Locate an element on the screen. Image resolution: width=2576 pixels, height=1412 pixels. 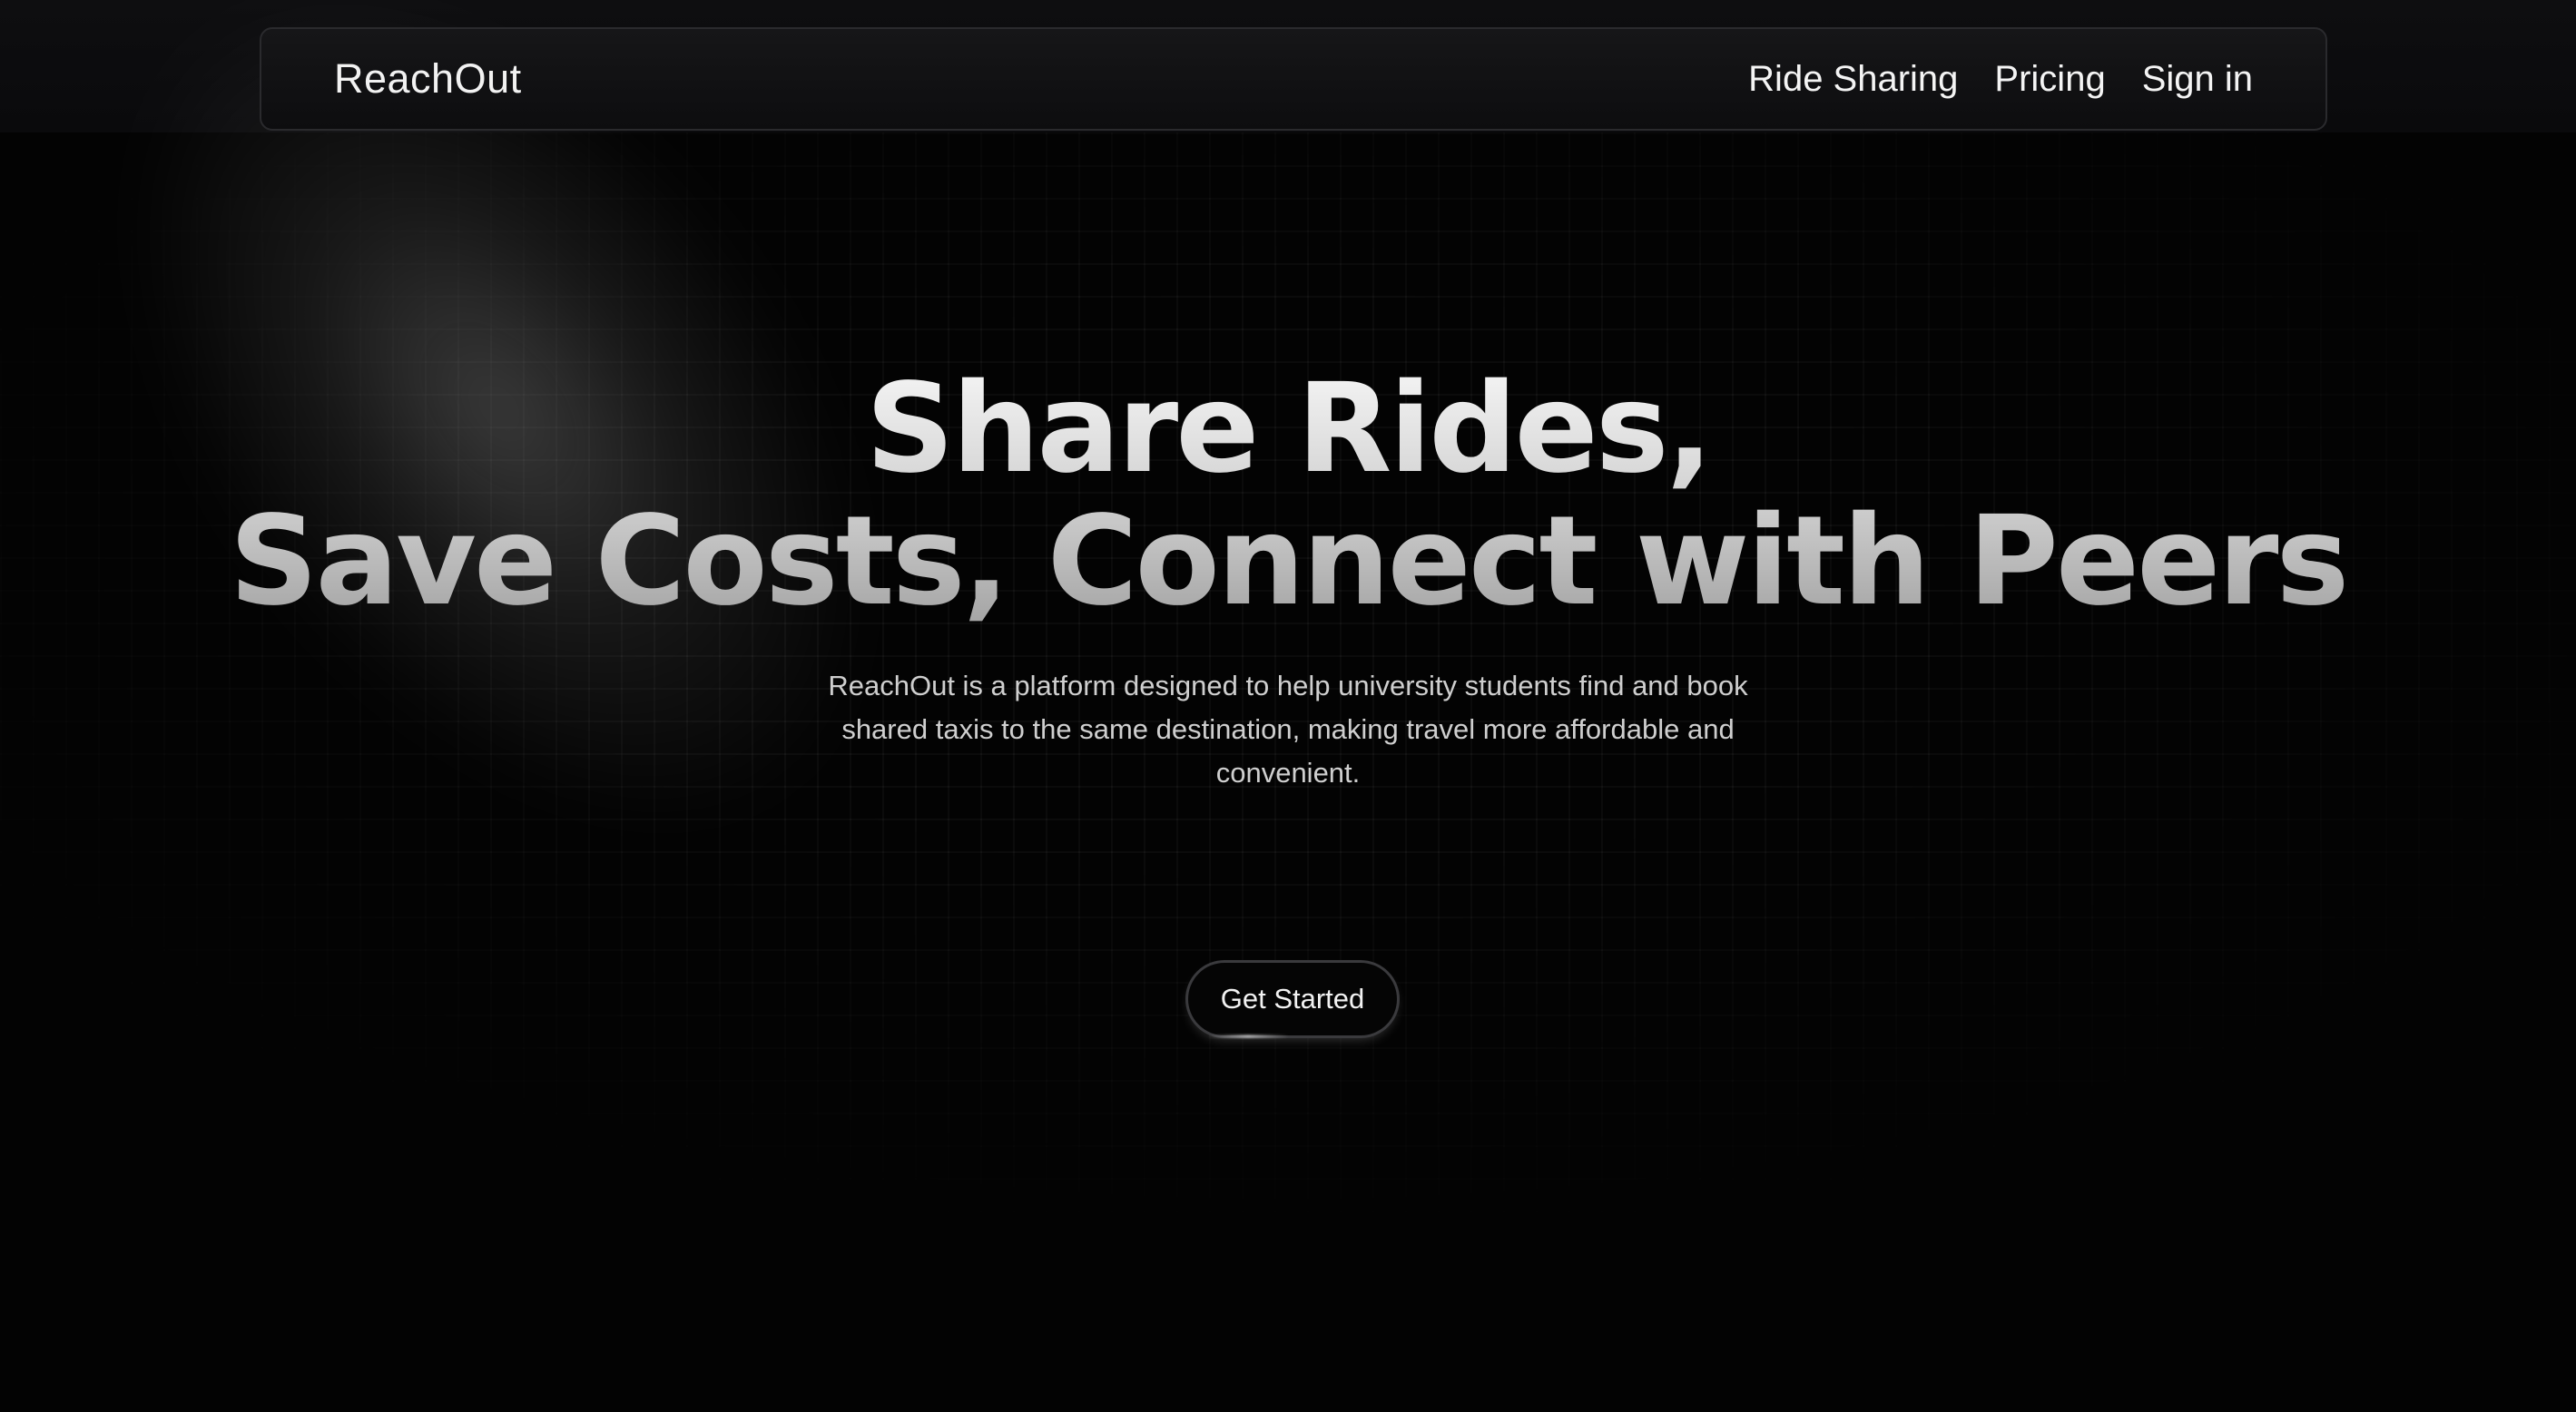
hero-headline-line2: Save Costs, Connect with Peers is located at coordinates (1288, 561).